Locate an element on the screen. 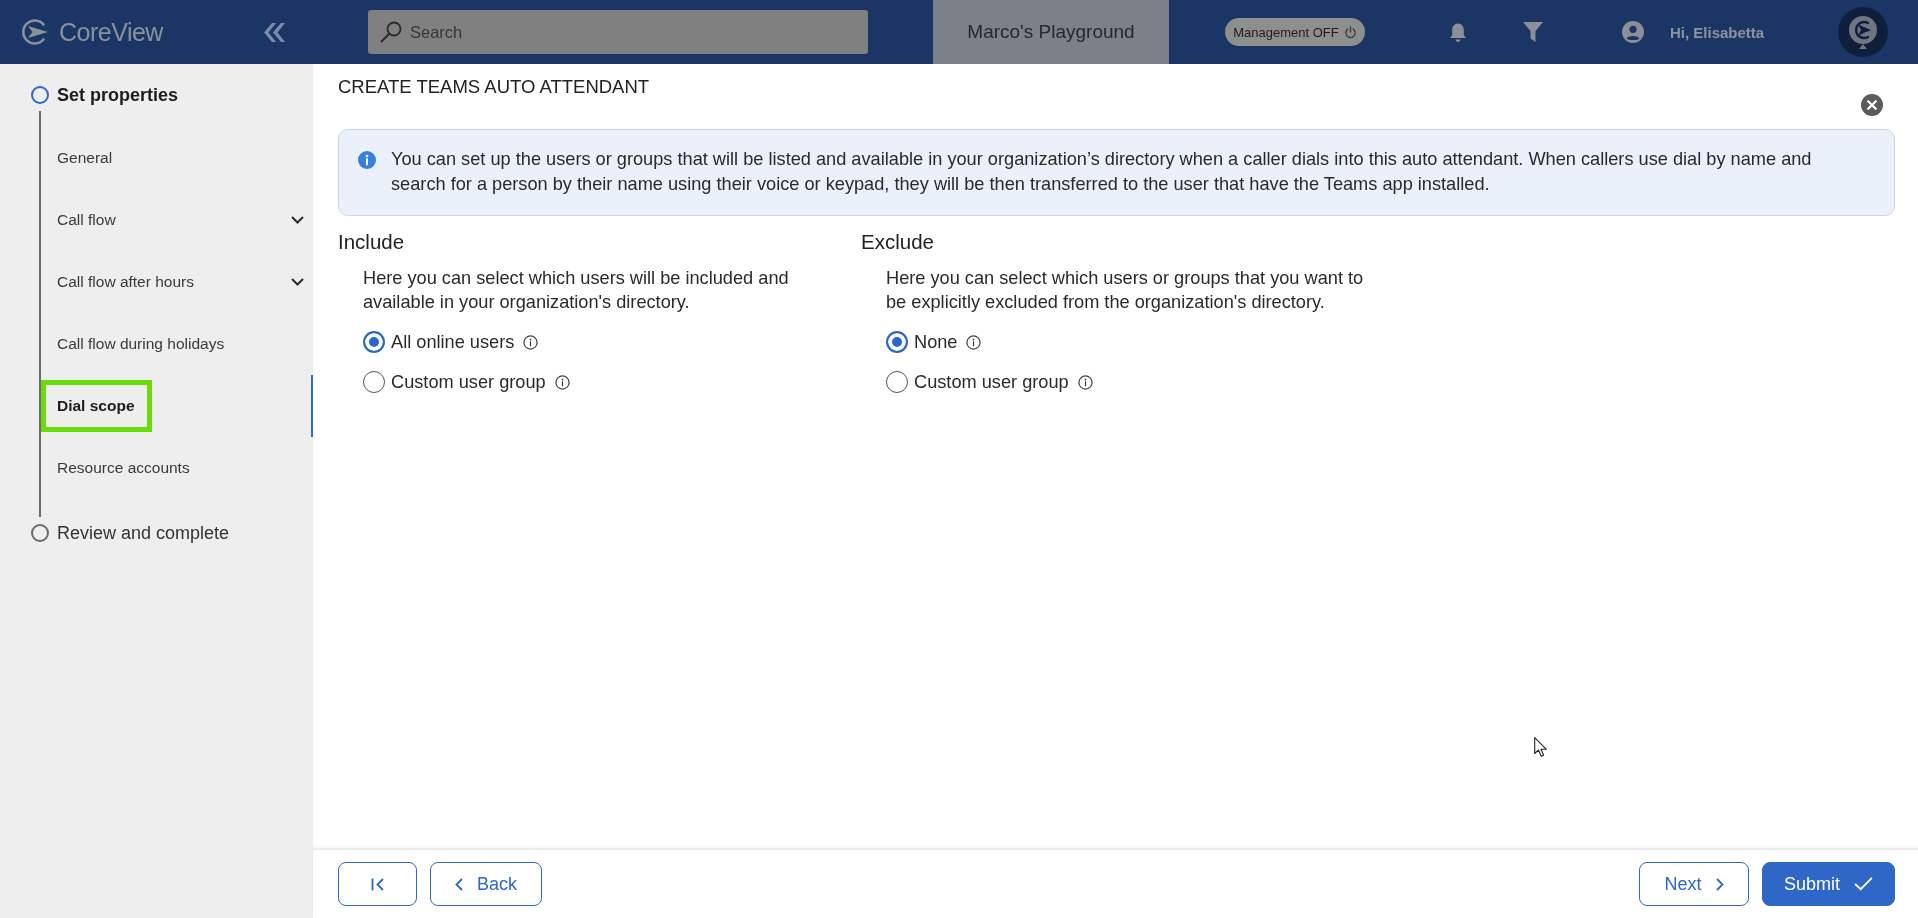 This screenshot has width=1918, height=918. sidebar-item: Call flow during holidays is located at coordinates (177, 344).